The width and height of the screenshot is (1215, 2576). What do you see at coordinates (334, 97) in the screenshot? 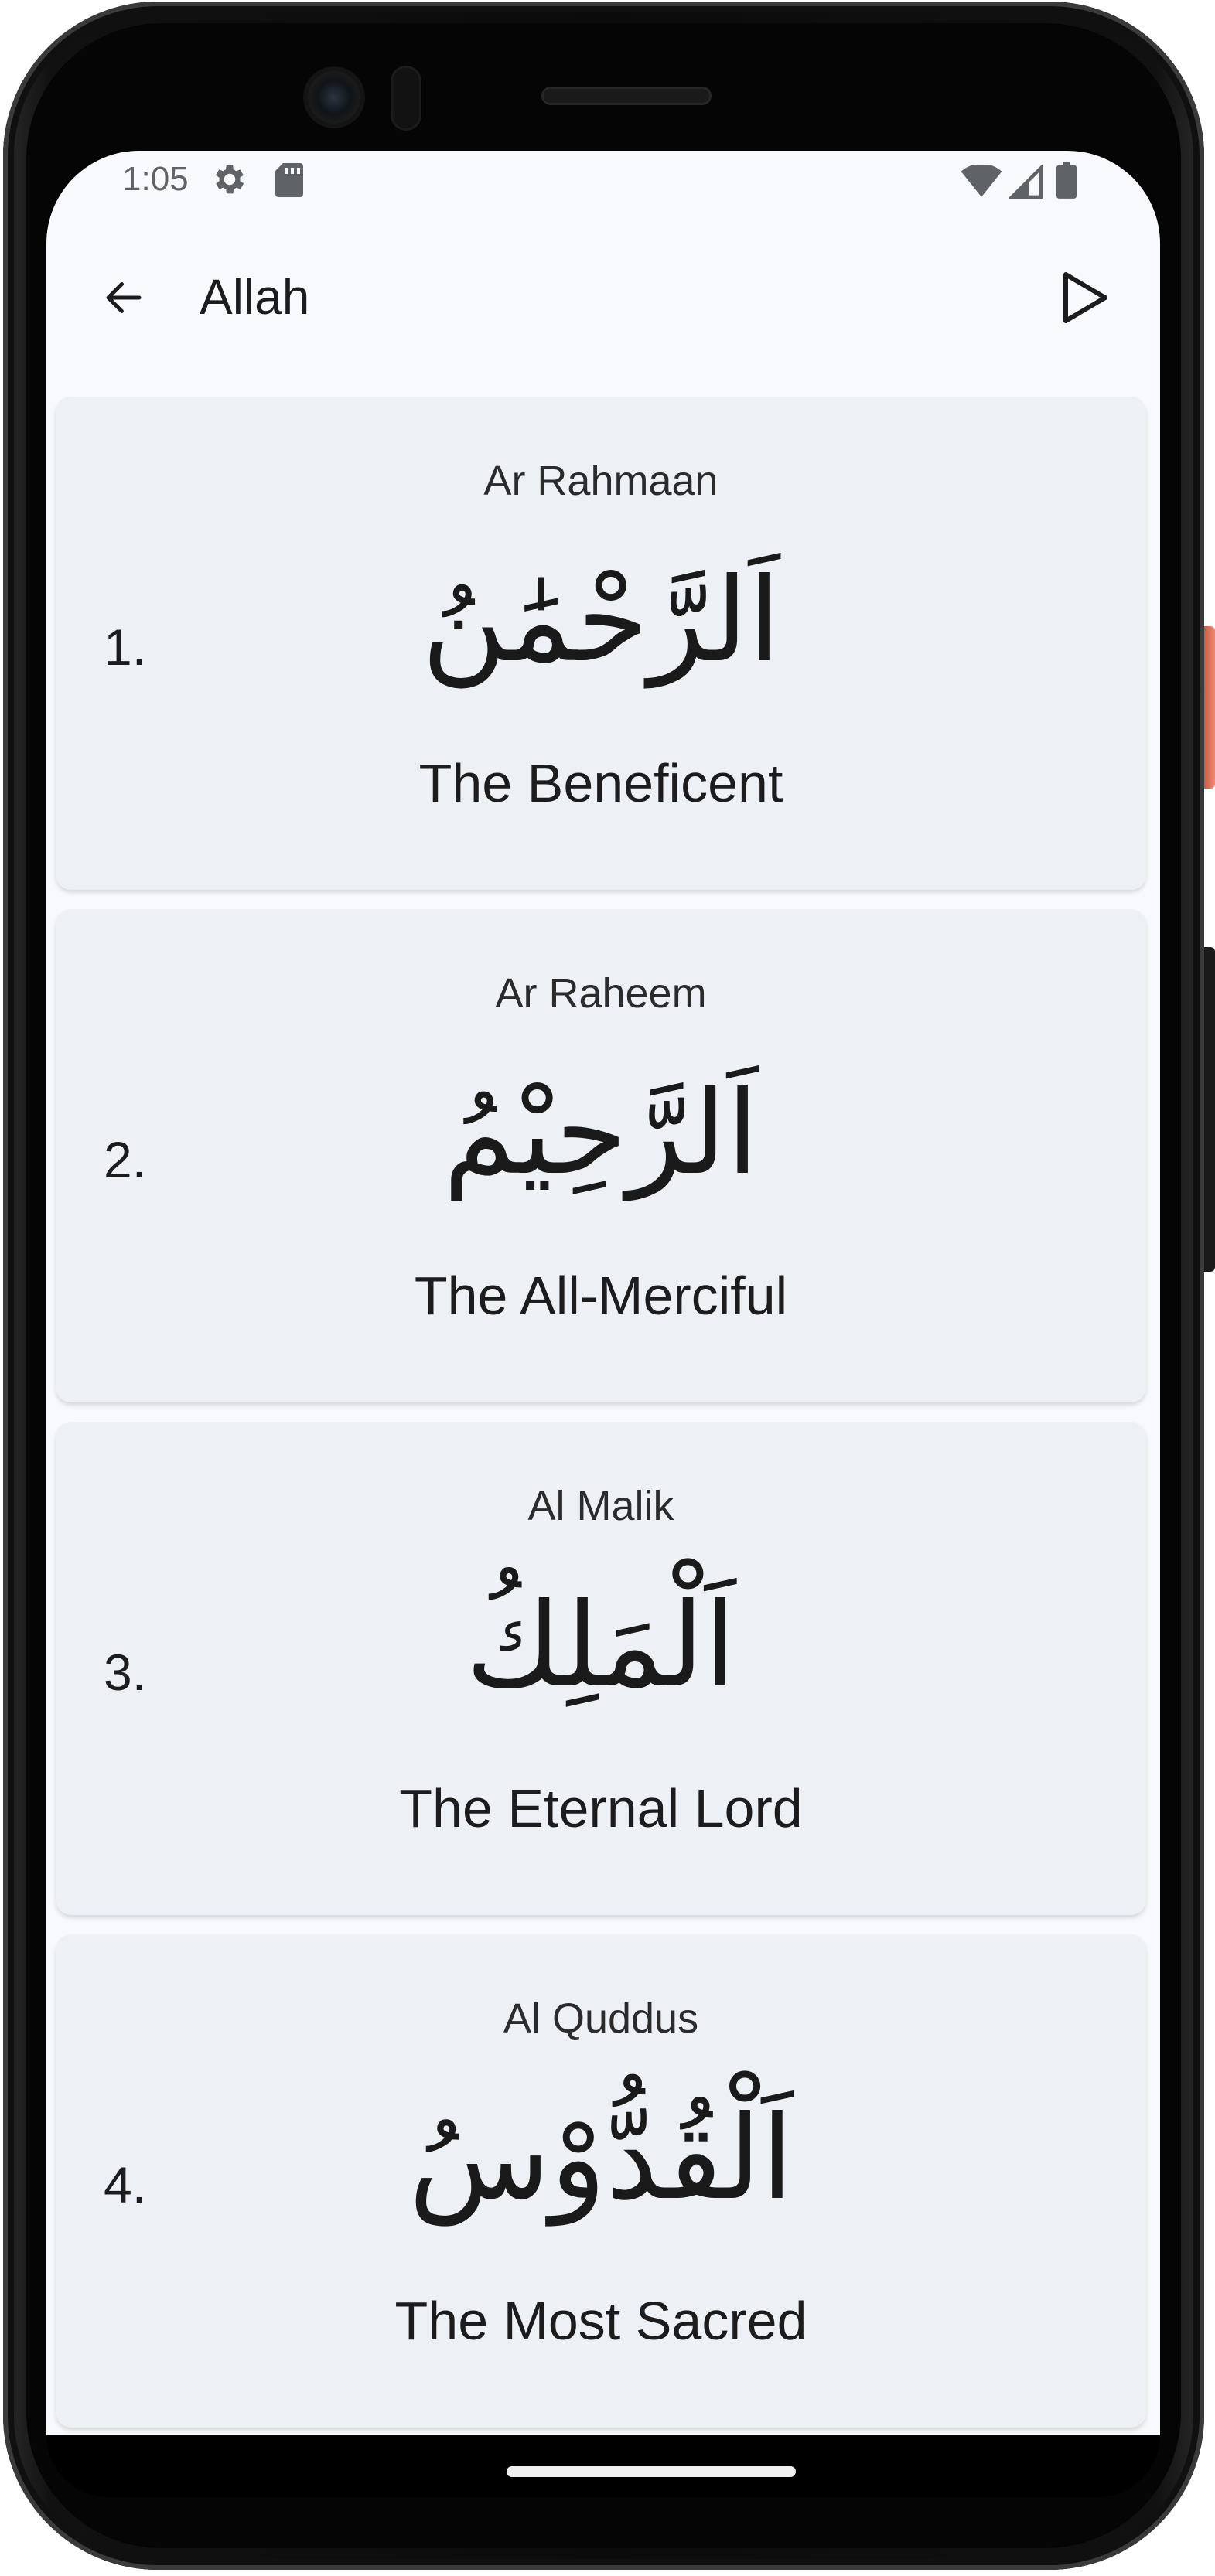
I see `front-camera` at bounding box center [334, 97].